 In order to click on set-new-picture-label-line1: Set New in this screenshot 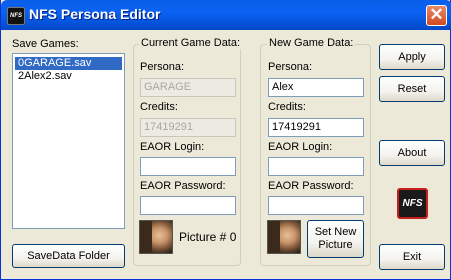, I will do `click(335, 232)`.